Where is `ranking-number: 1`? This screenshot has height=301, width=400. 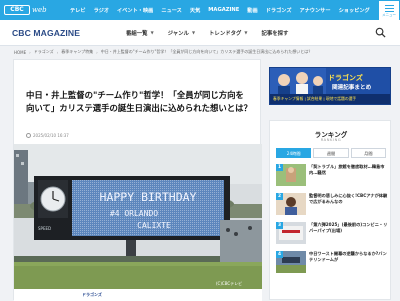 ranking-number: 1 is located at coordinates (279, 167).